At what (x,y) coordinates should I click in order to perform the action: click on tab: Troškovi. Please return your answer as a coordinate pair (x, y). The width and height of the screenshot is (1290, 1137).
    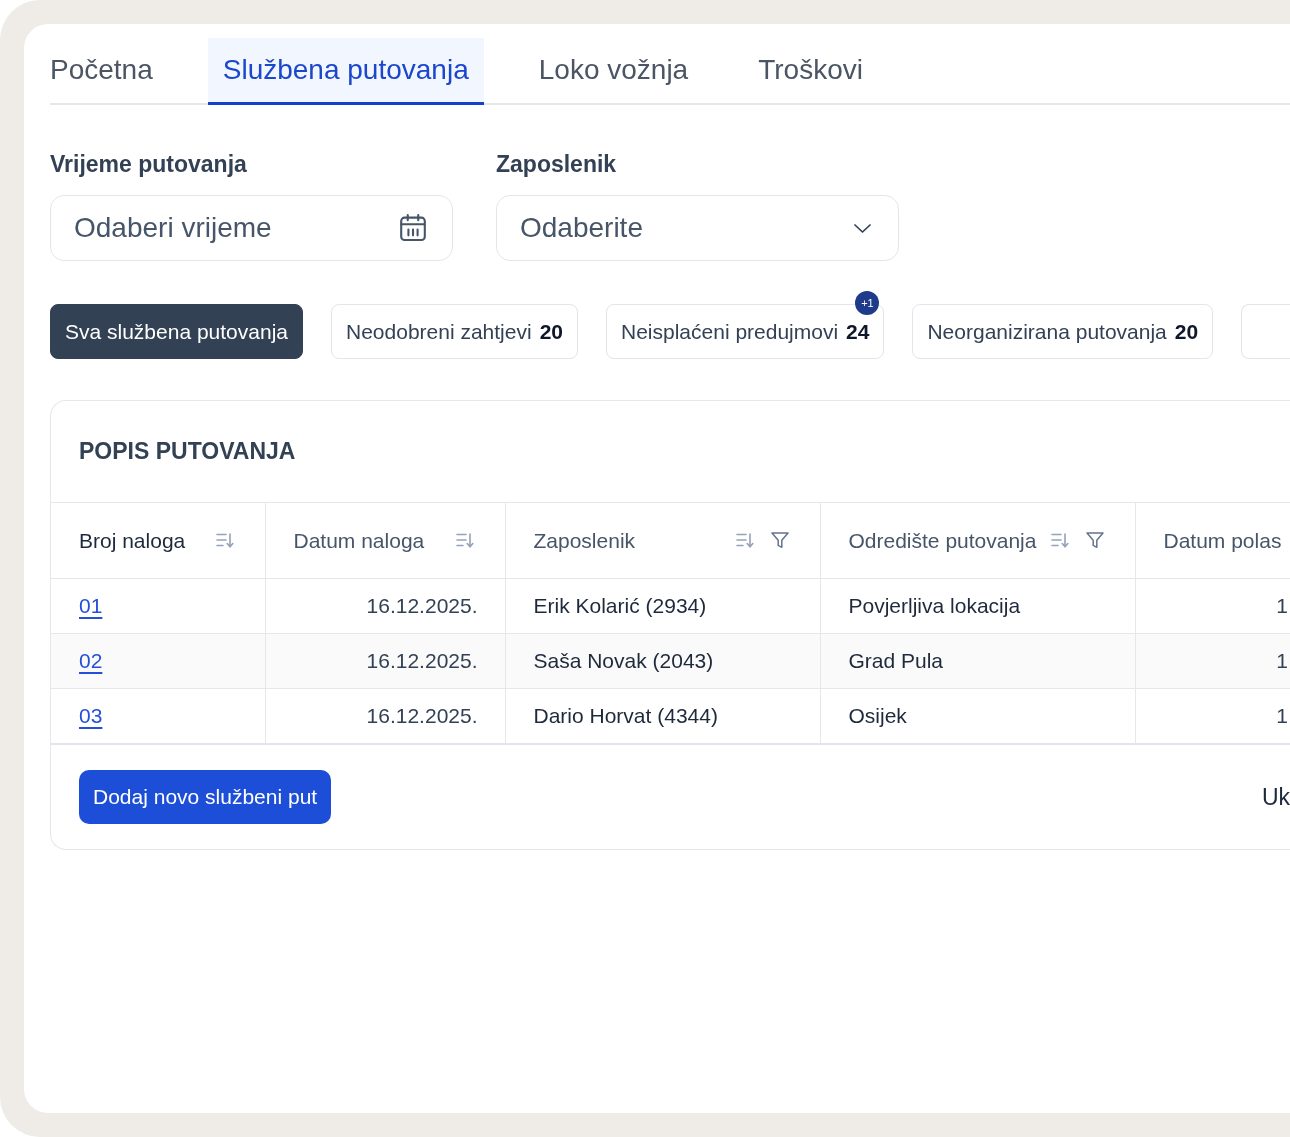
    Looking at the image, I should click on (810, 71).